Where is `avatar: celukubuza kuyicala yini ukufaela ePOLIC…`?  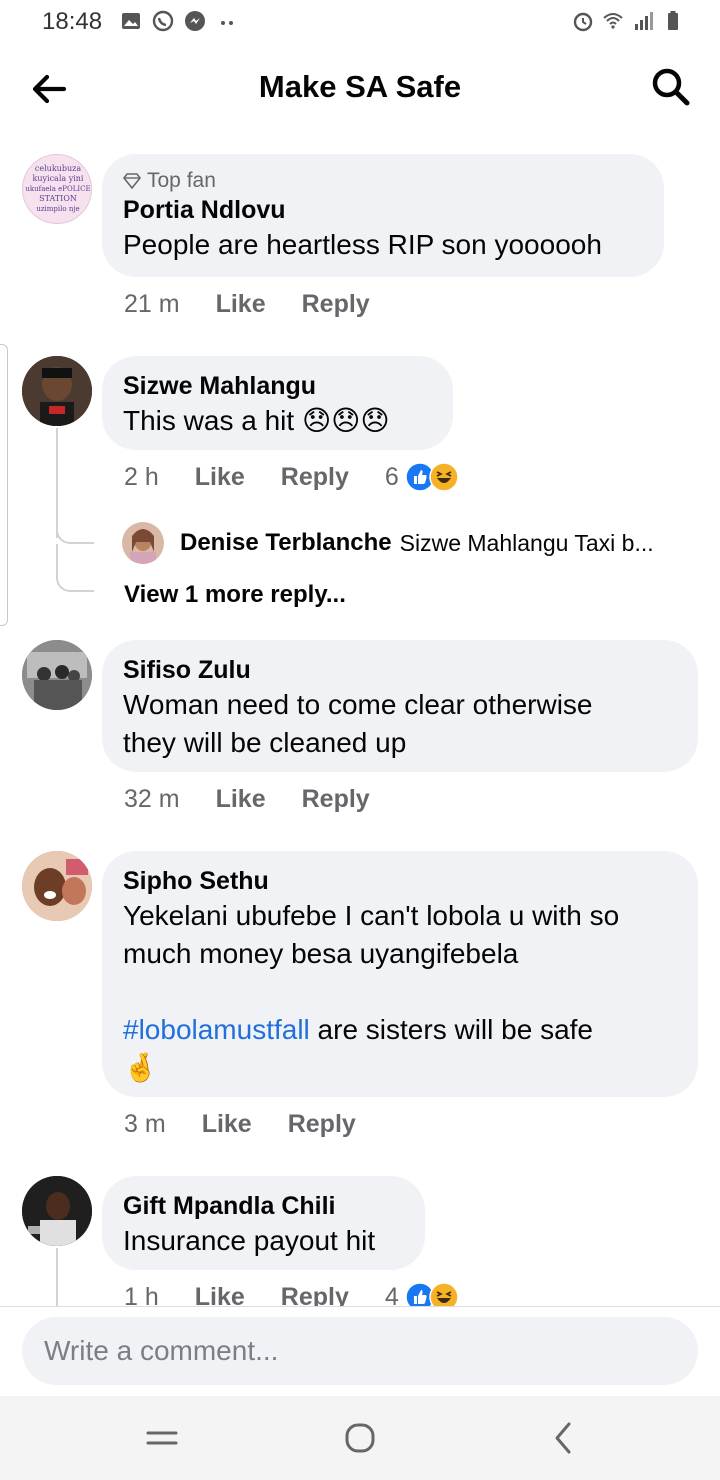
avatar: celukubuza kuyicala yini ukufaela ePOLIC… is located at coordinates (57, 189).